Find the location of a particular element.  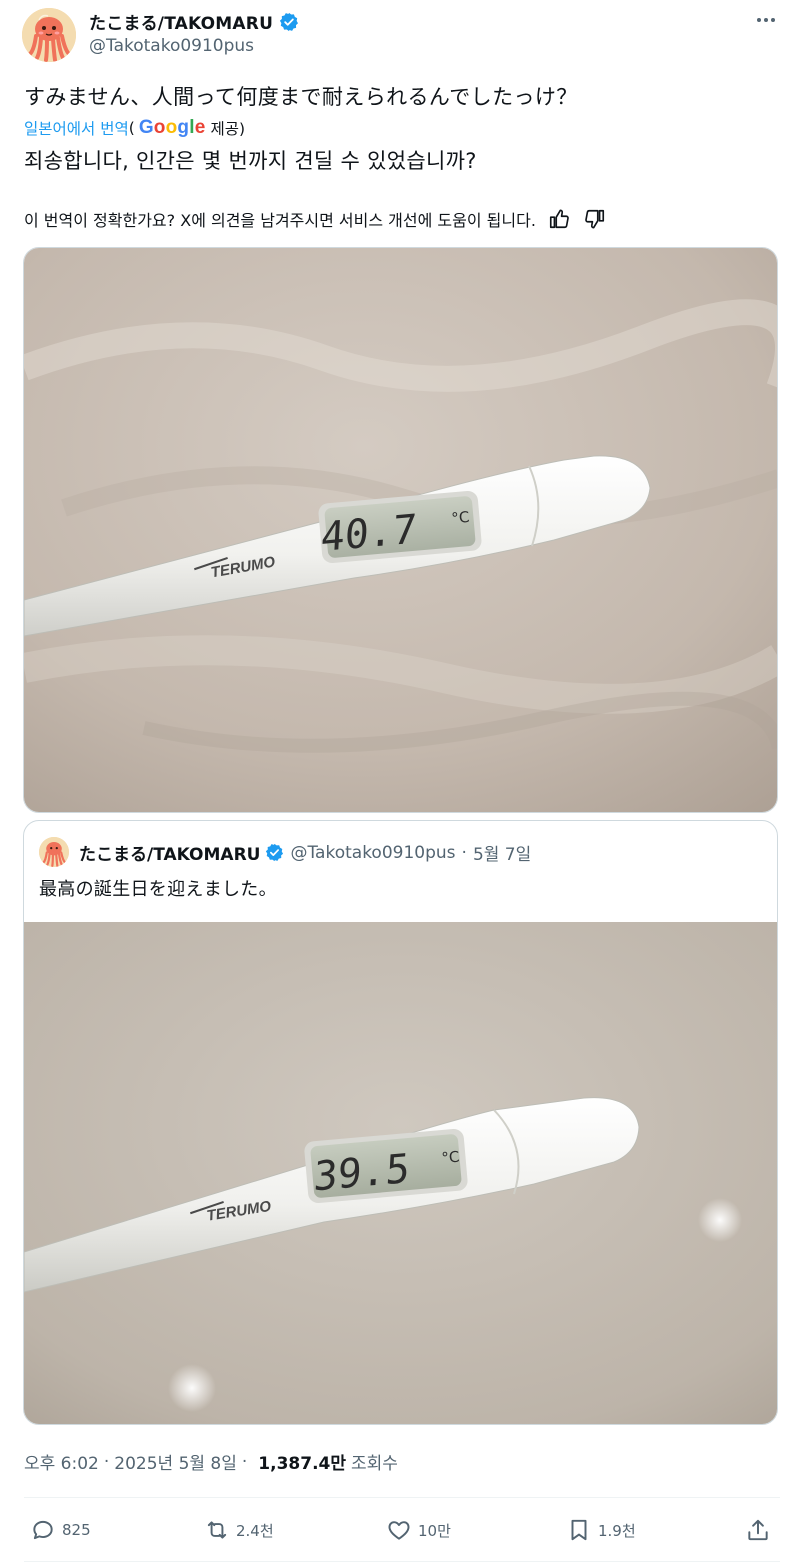

avatar is located at coordinates (49, 35).